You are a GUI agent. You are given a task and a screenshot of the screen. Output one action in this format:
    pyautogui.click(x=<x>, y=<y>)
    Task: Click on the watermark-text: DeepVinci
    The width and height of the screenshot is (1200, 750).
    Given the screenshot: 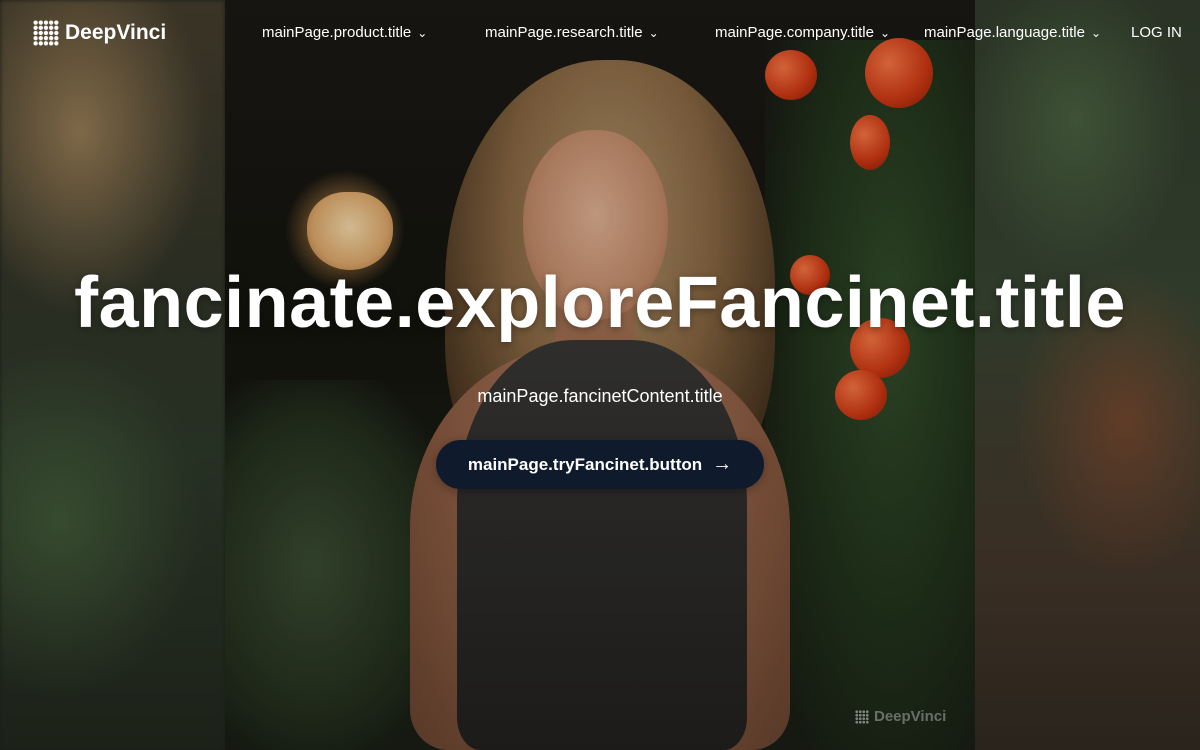 What is the action you would take?
    pyautogui.click(x=910, y=716)
    